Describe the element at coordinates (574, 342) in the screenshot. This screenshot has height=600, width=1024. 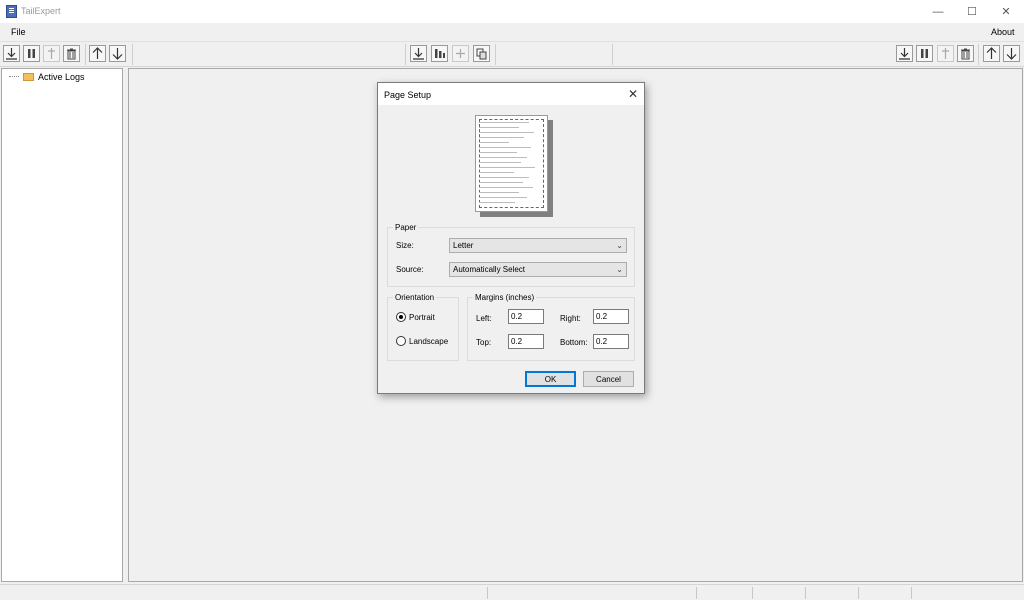
I see `bottom-margin-label: Bottom:` at that location.